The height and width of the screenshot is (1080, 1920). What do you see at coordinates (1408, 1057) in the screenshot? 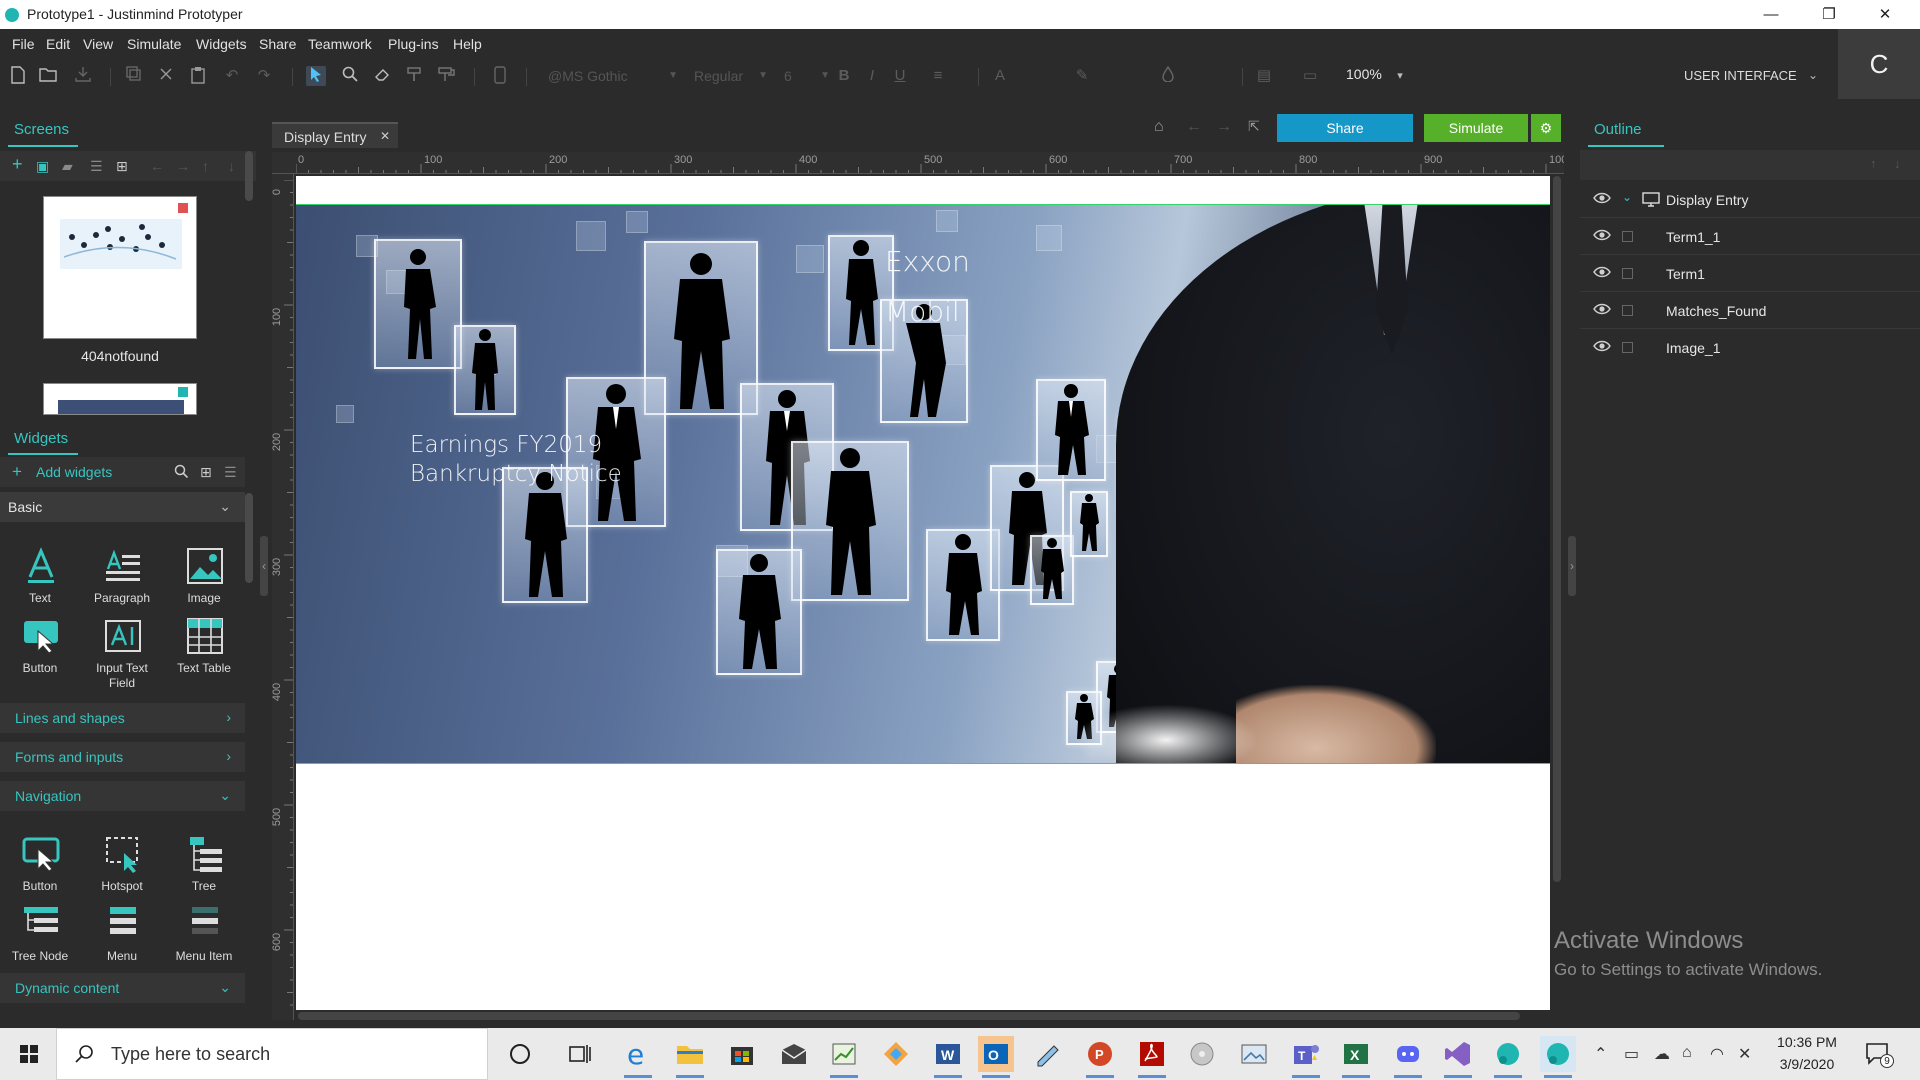
I see `discord-icon` at bounding box center [1408, 1057].